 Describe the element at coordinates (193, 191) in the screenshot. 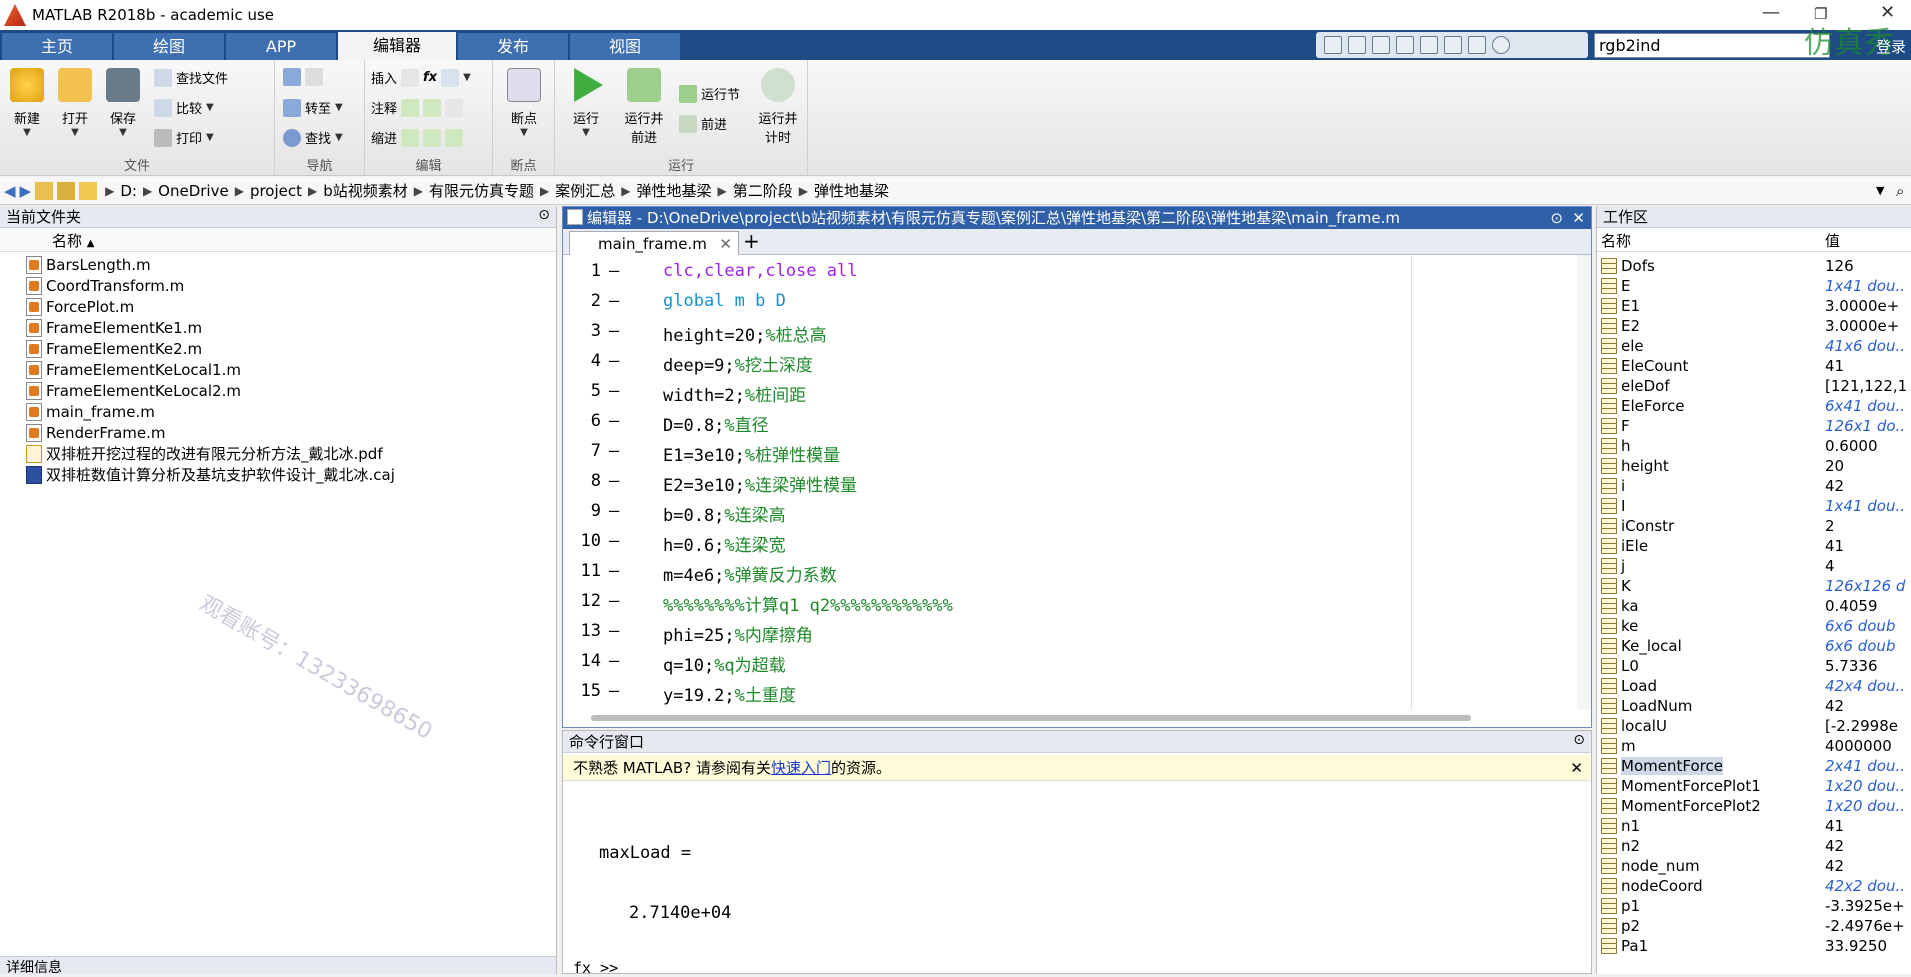

I see `breadcrumb-item: OneDrive` at that location.